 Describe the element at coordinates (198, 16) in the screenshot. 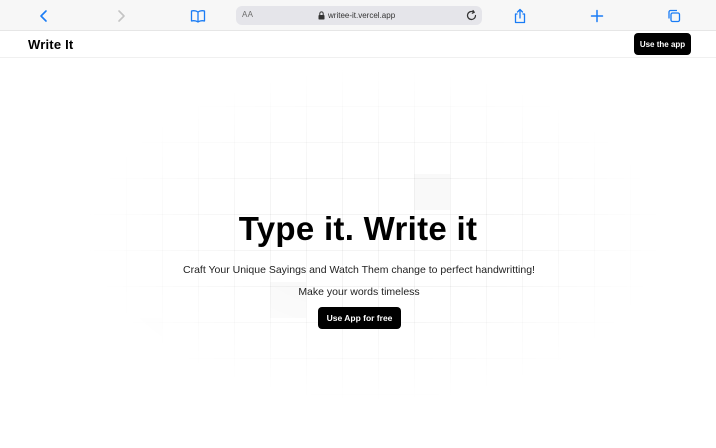

I see `book-icon` at that location.